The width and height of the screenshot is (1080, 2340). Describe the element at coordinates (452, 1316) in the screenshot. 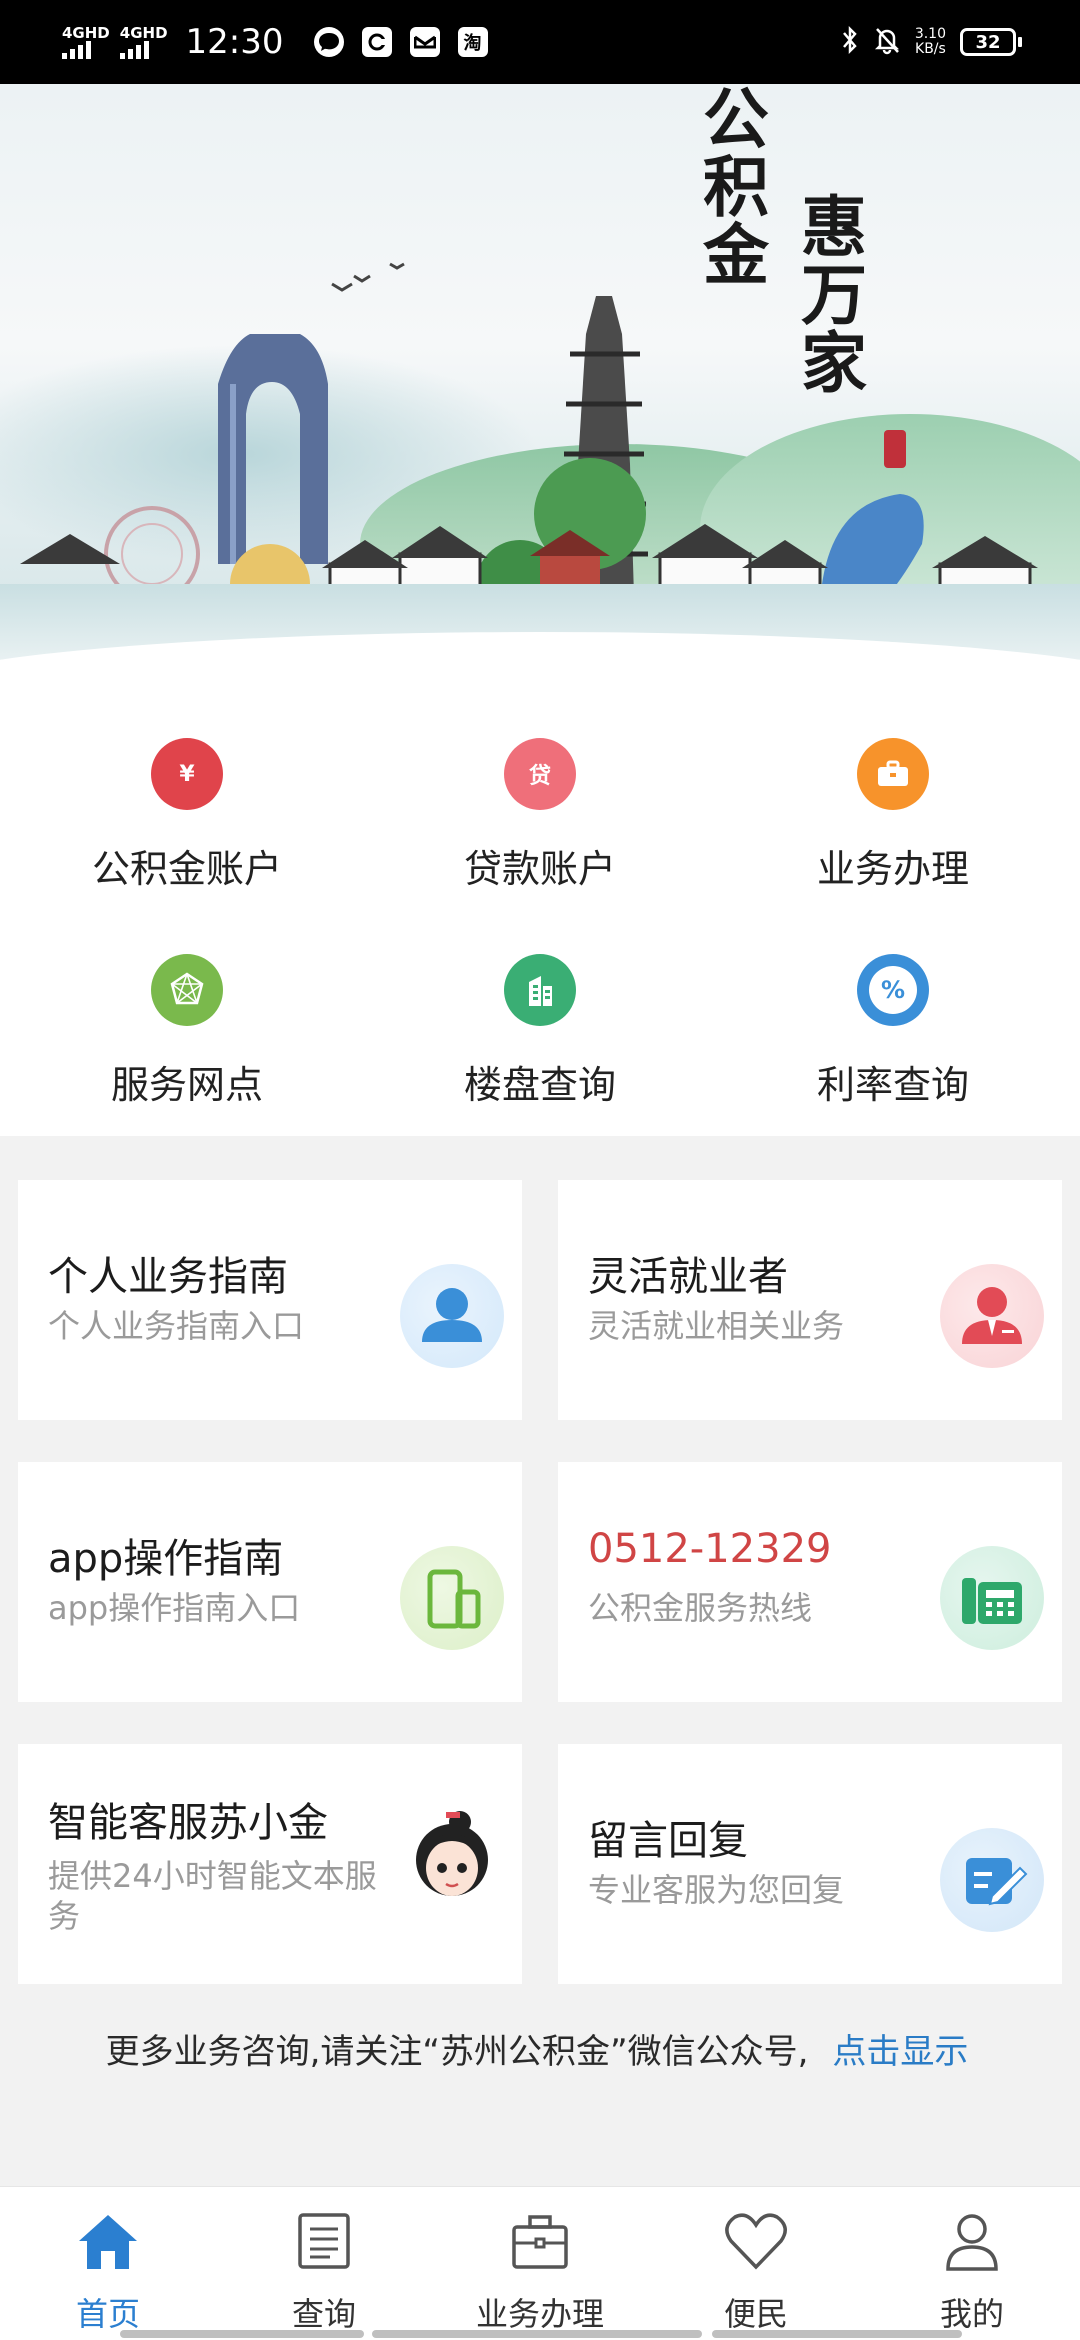

I see `person-icon` at that location.